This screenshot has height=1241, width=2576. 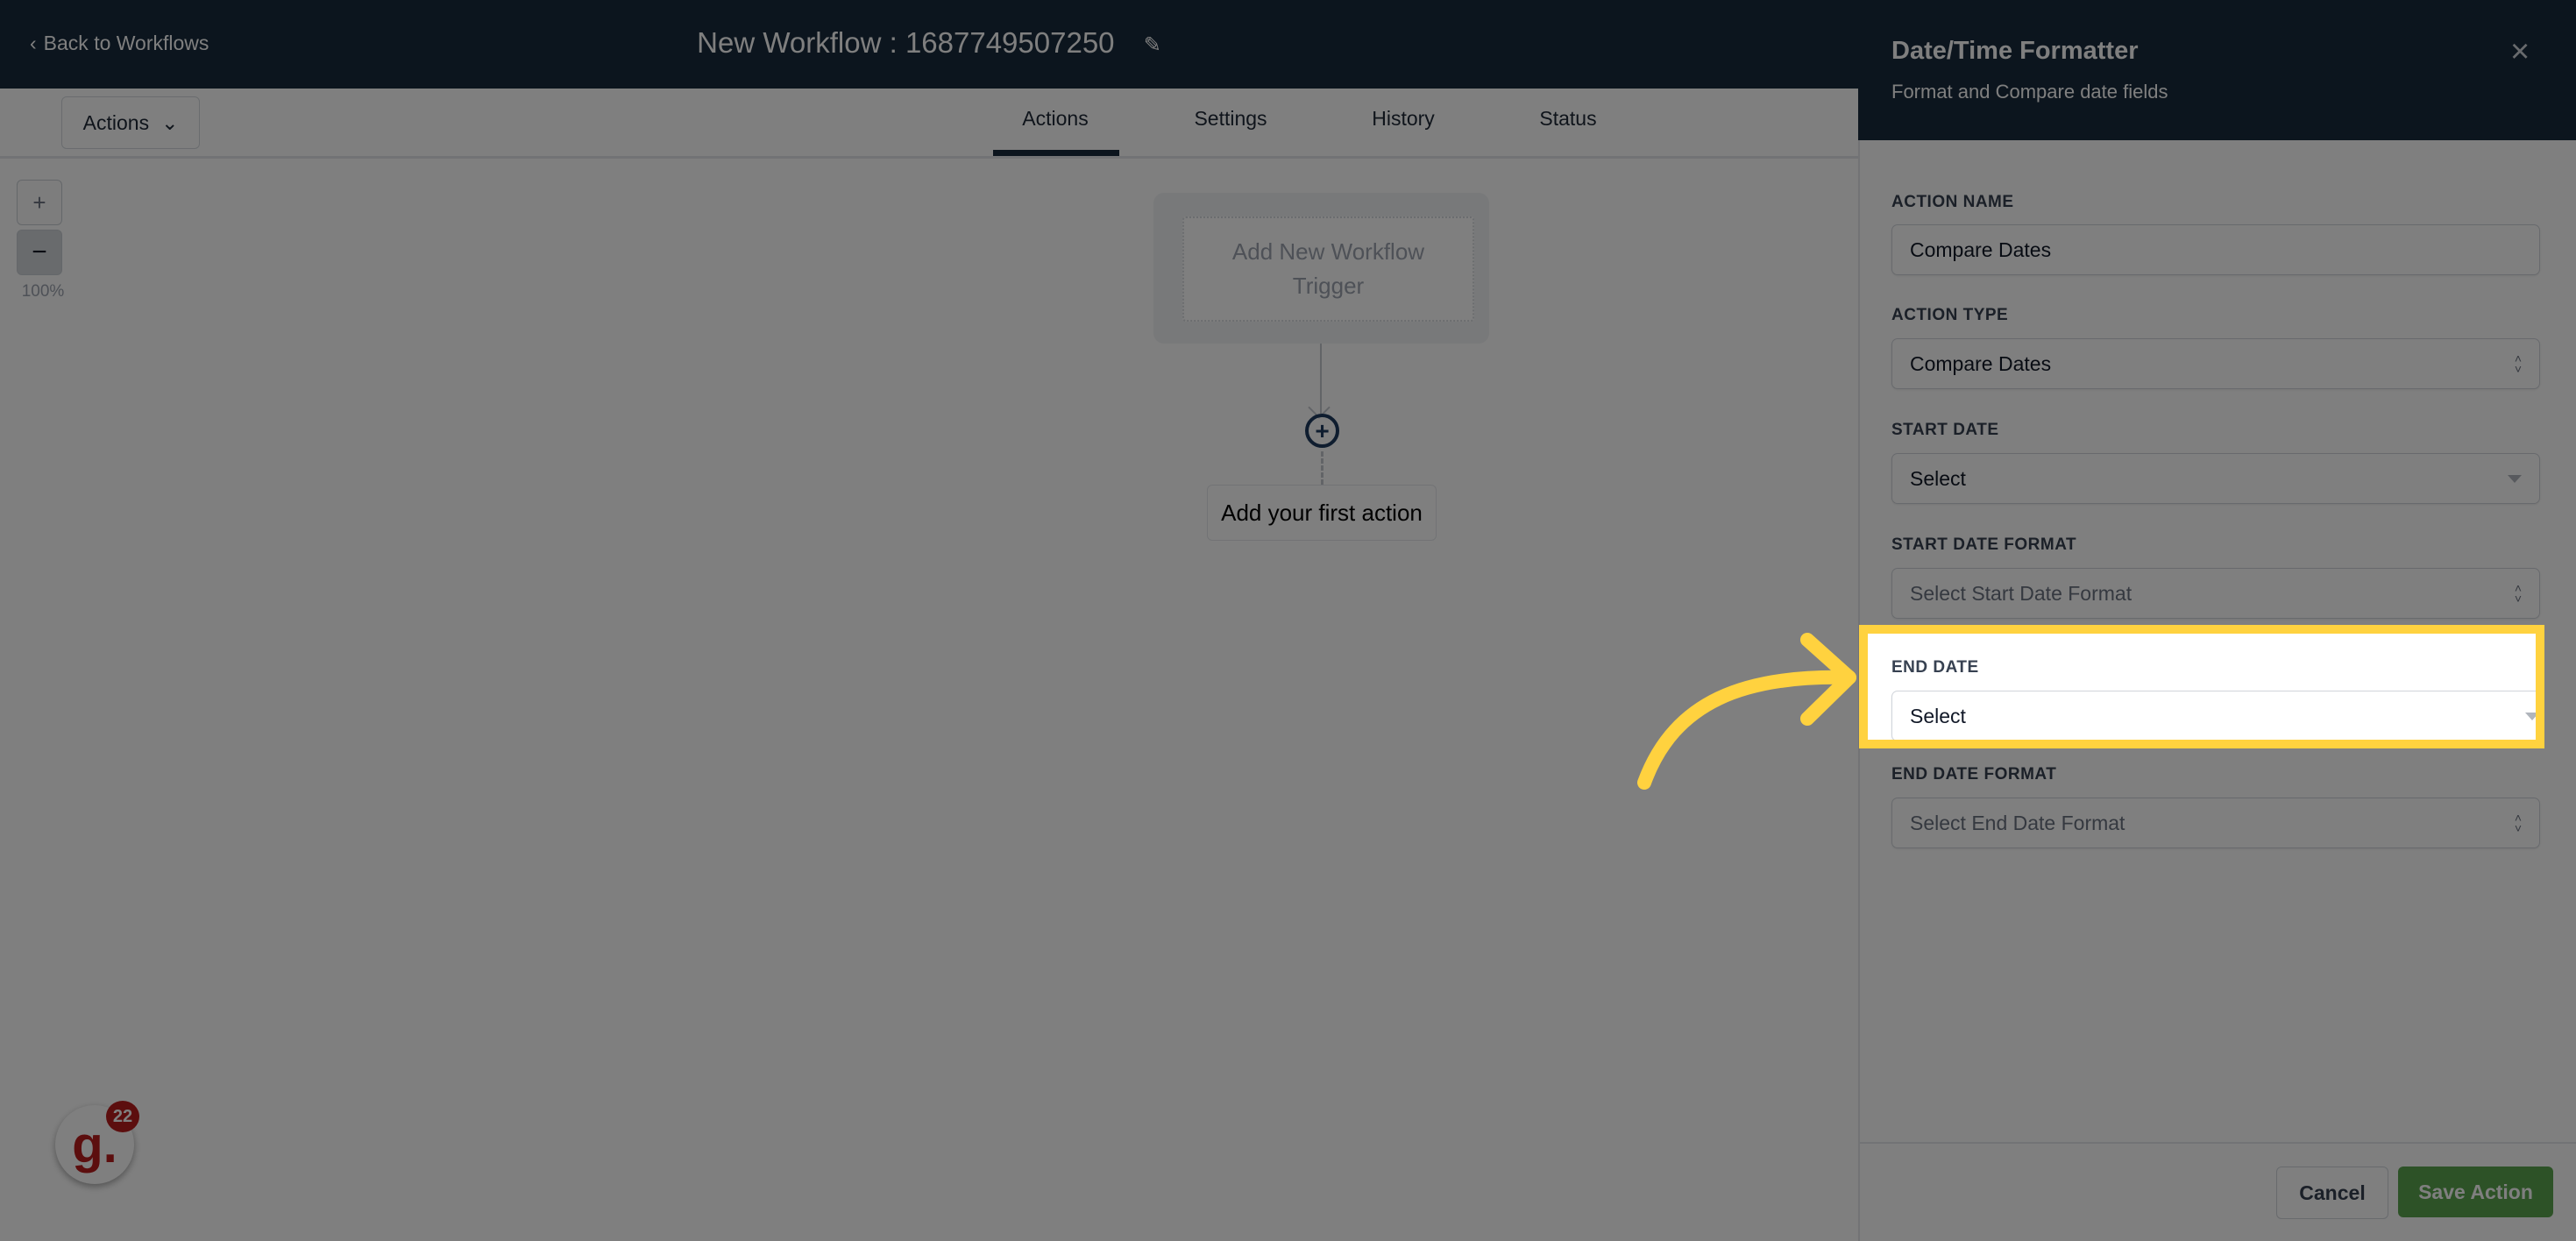 I want to click on annotation-arrow-icon, so click(x=1746, y=711).